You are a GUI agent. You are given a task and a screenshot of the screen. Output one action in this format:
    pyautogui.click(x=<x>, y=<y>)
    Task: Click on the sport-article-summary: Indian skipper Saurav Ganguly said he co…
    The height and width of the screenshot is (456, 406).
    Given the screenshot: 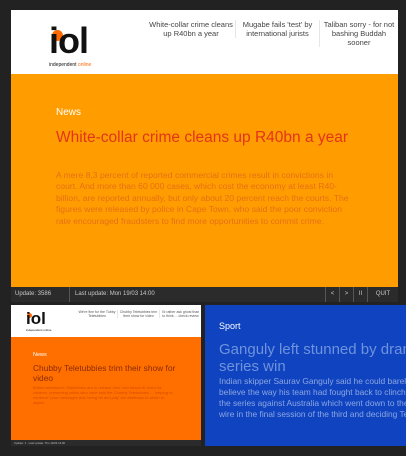 What is the action you would take?
    pyautogui.click(x=312, y=397)
    